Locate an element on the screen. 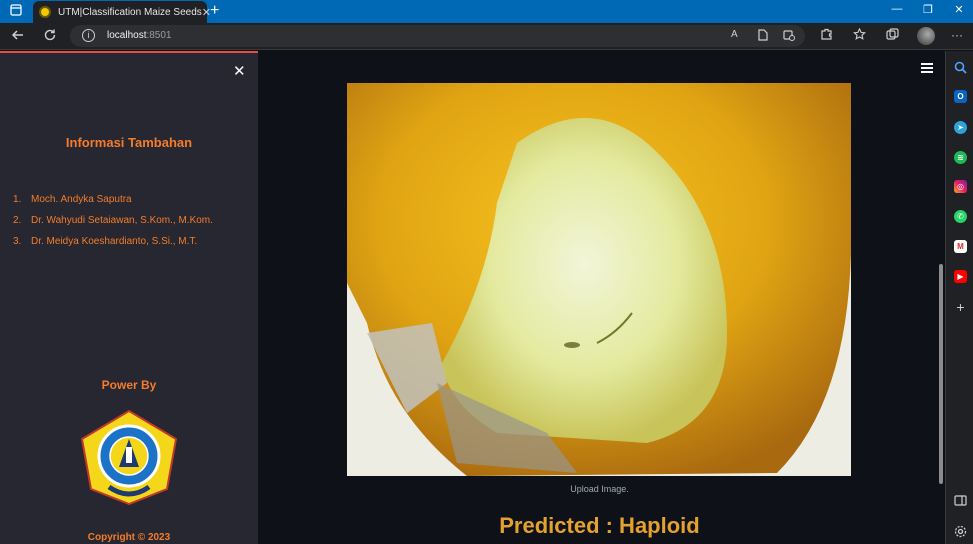 This screenshot has height=544, width=973. browser-tab-active: UTM|Classification Maize Seeds ✕ is located at coordinates (122, 12).